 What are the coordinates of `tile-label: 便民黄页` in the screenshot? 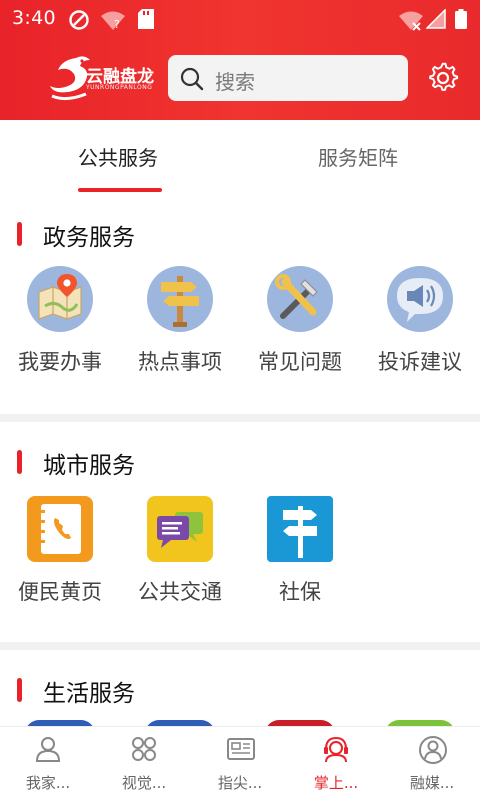 It's located at (60, 592).